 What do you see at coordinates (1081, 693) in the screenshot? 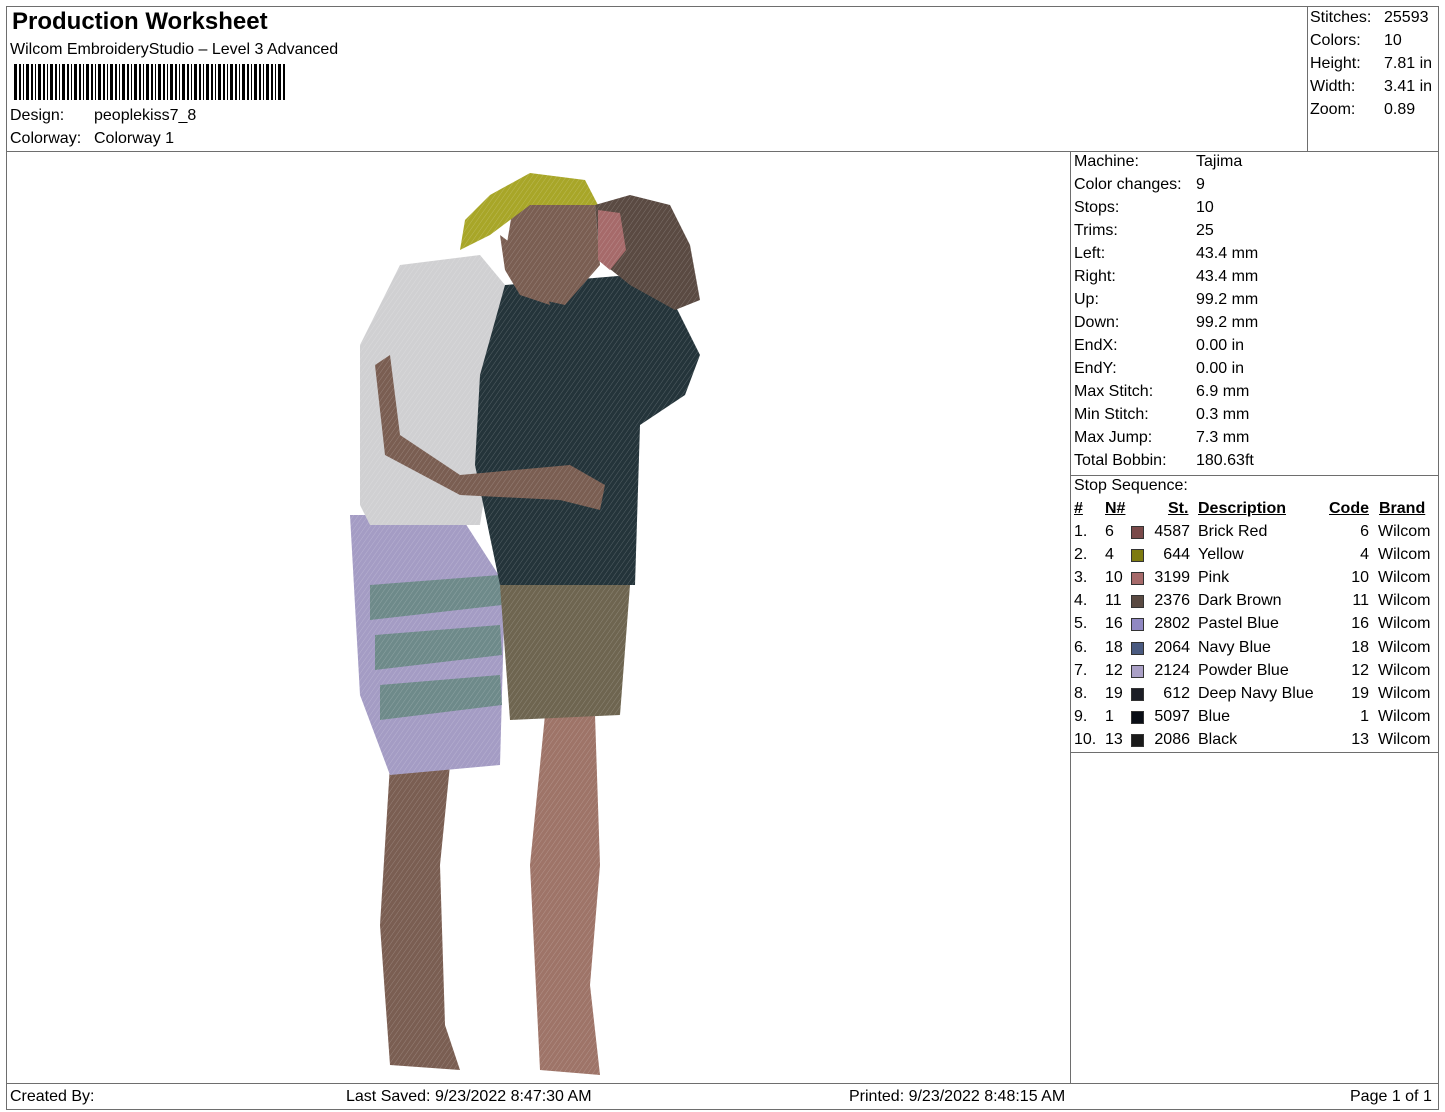
I see `row-number: 8.` at bounding box center [1081, 693].